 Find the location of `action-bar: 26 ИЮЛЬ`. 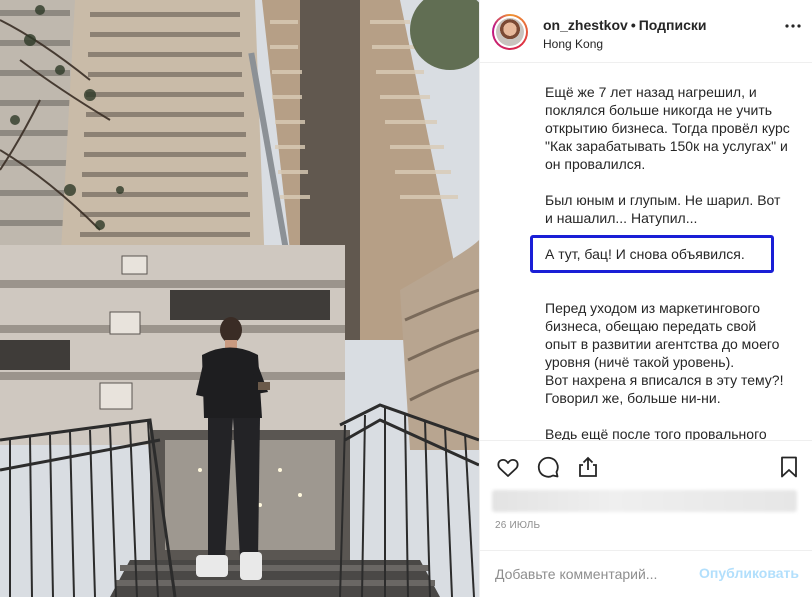

action-bar: 26 ИЮЛЬ is located at coordinates (646, 490).